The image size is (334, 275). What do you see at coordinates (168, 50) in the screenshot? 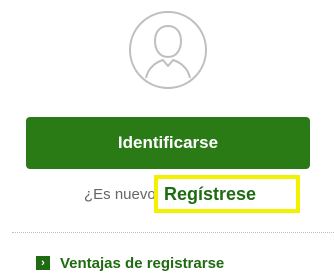
I see `user-silhouette-icon` at bounding box center [168, 50].